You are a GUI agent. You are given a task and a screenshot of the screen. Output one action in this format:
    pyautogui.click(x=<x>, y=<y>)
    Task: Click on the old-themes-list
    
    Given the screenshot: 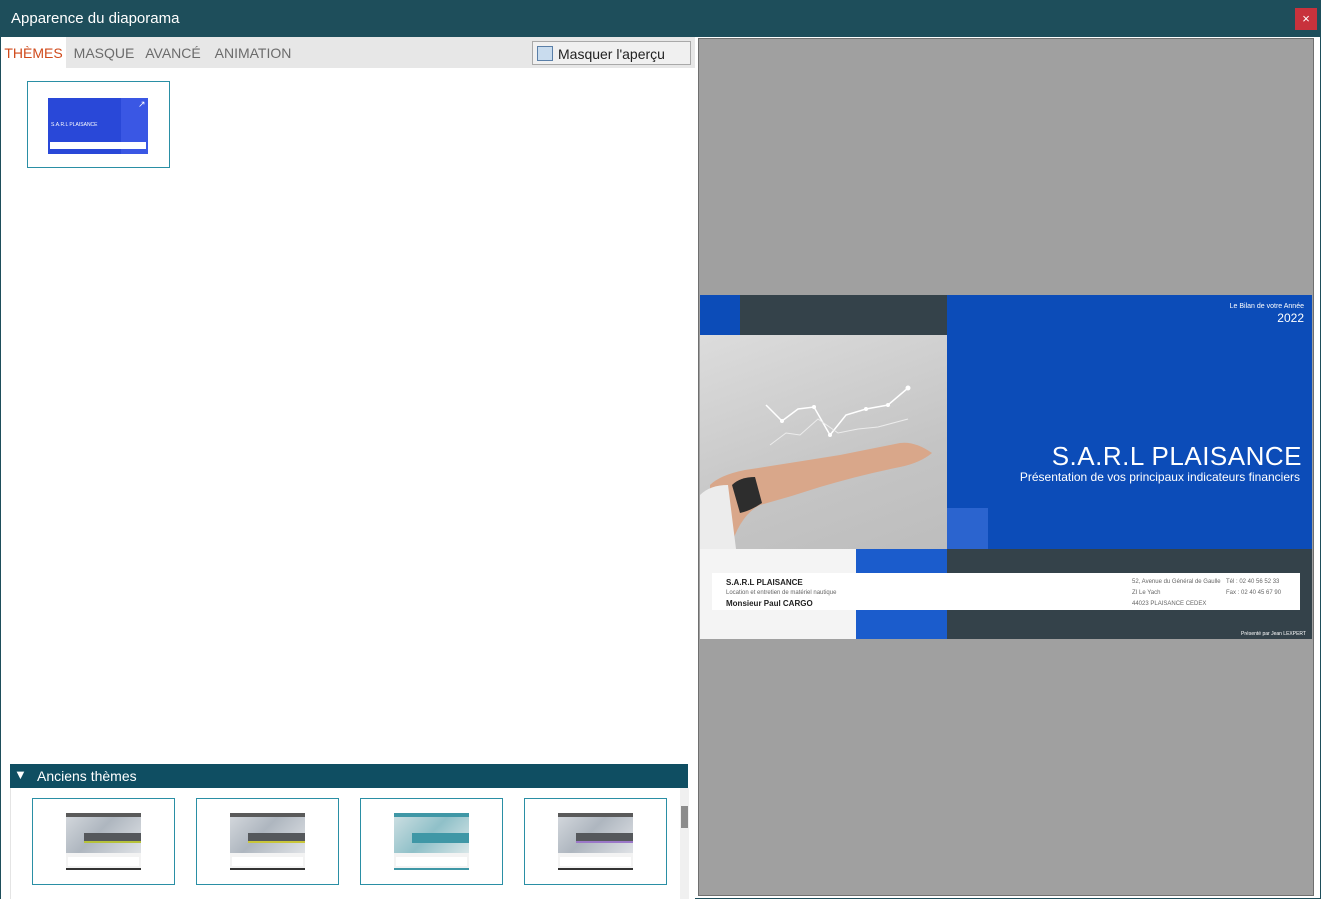 What is the action you would take?
    pyautogui.click(x=349, y=843)
    